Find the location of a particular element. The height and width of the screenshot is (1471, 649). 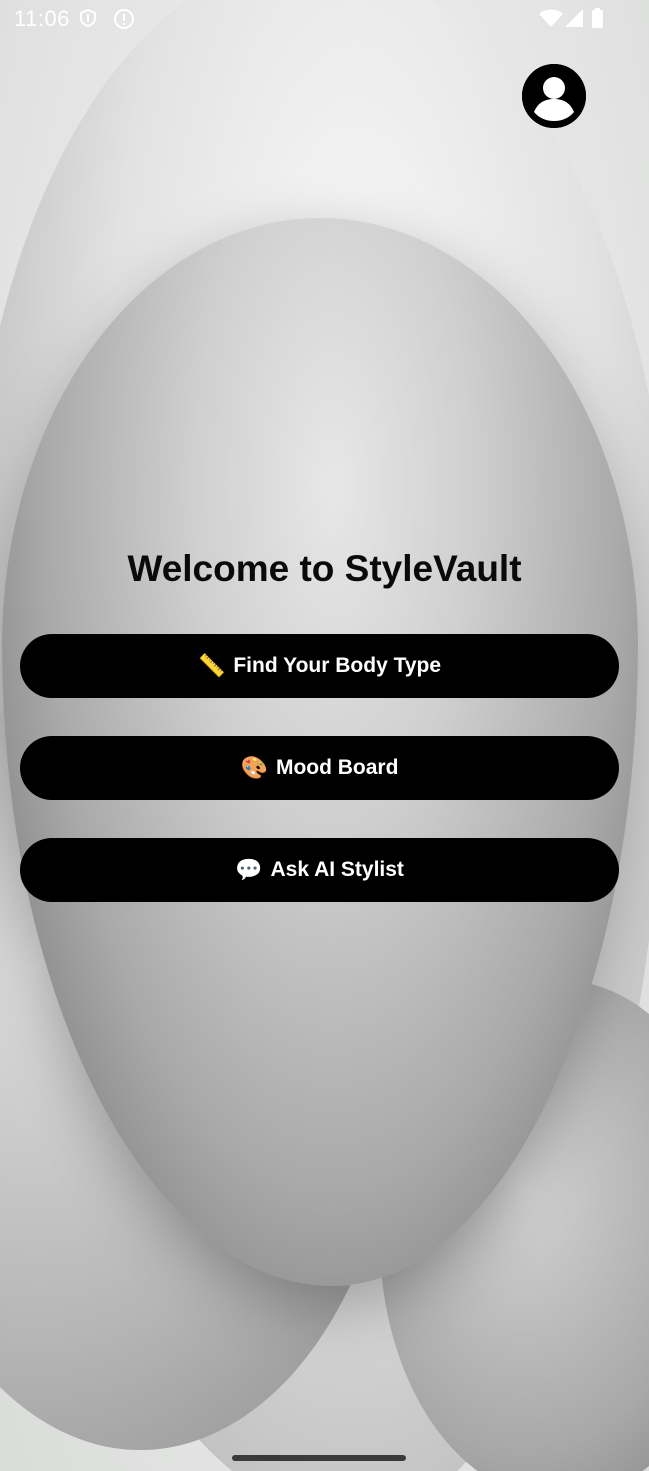

ask-ai-stylist-button: 💬 Ask AI Stylist is located at coordinates (319, 870).